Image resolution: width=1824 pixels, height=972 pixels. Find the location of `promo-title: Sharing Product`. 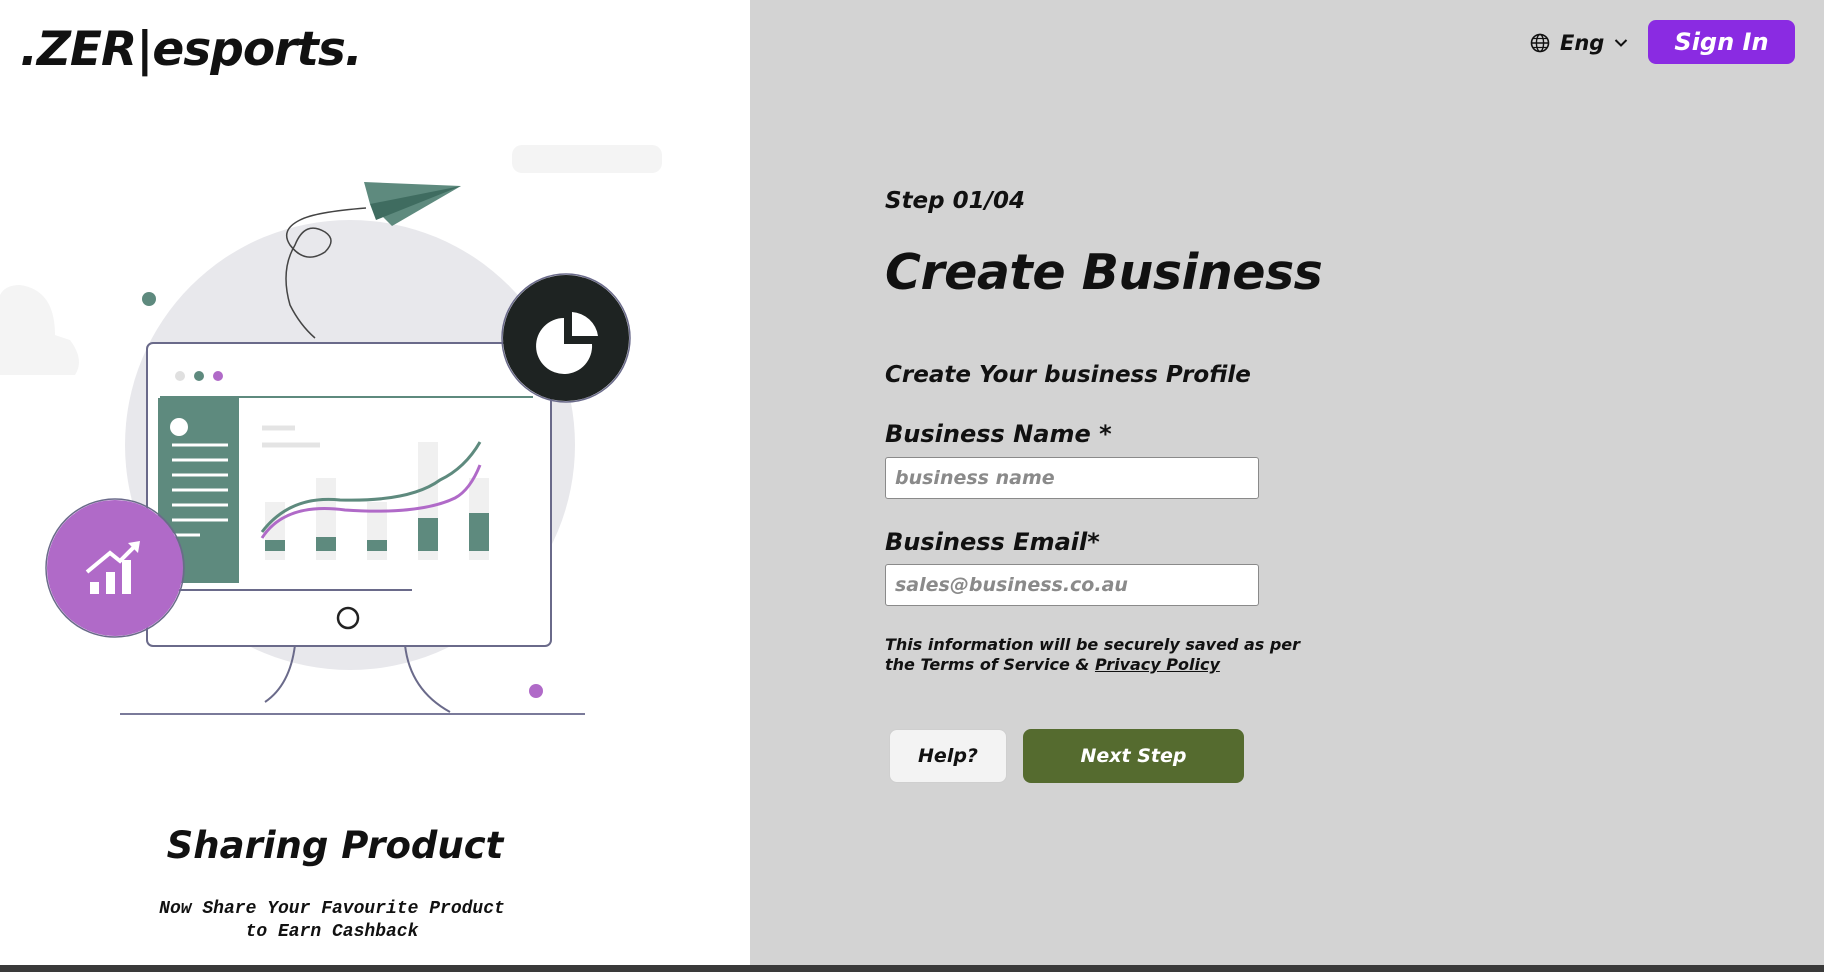

promo-title: Sharing Product is located at coordinates (335, 845).